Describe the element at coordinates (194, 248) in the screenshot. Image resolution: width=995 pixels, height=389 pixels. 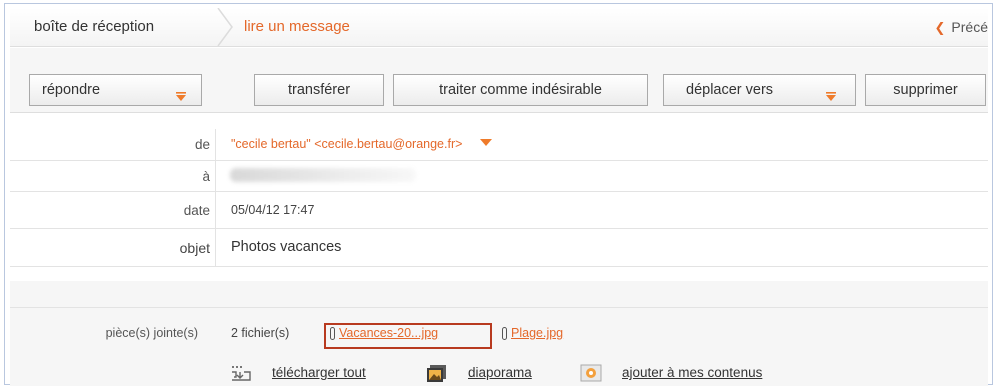
I see `subject-label: objet` at that location.